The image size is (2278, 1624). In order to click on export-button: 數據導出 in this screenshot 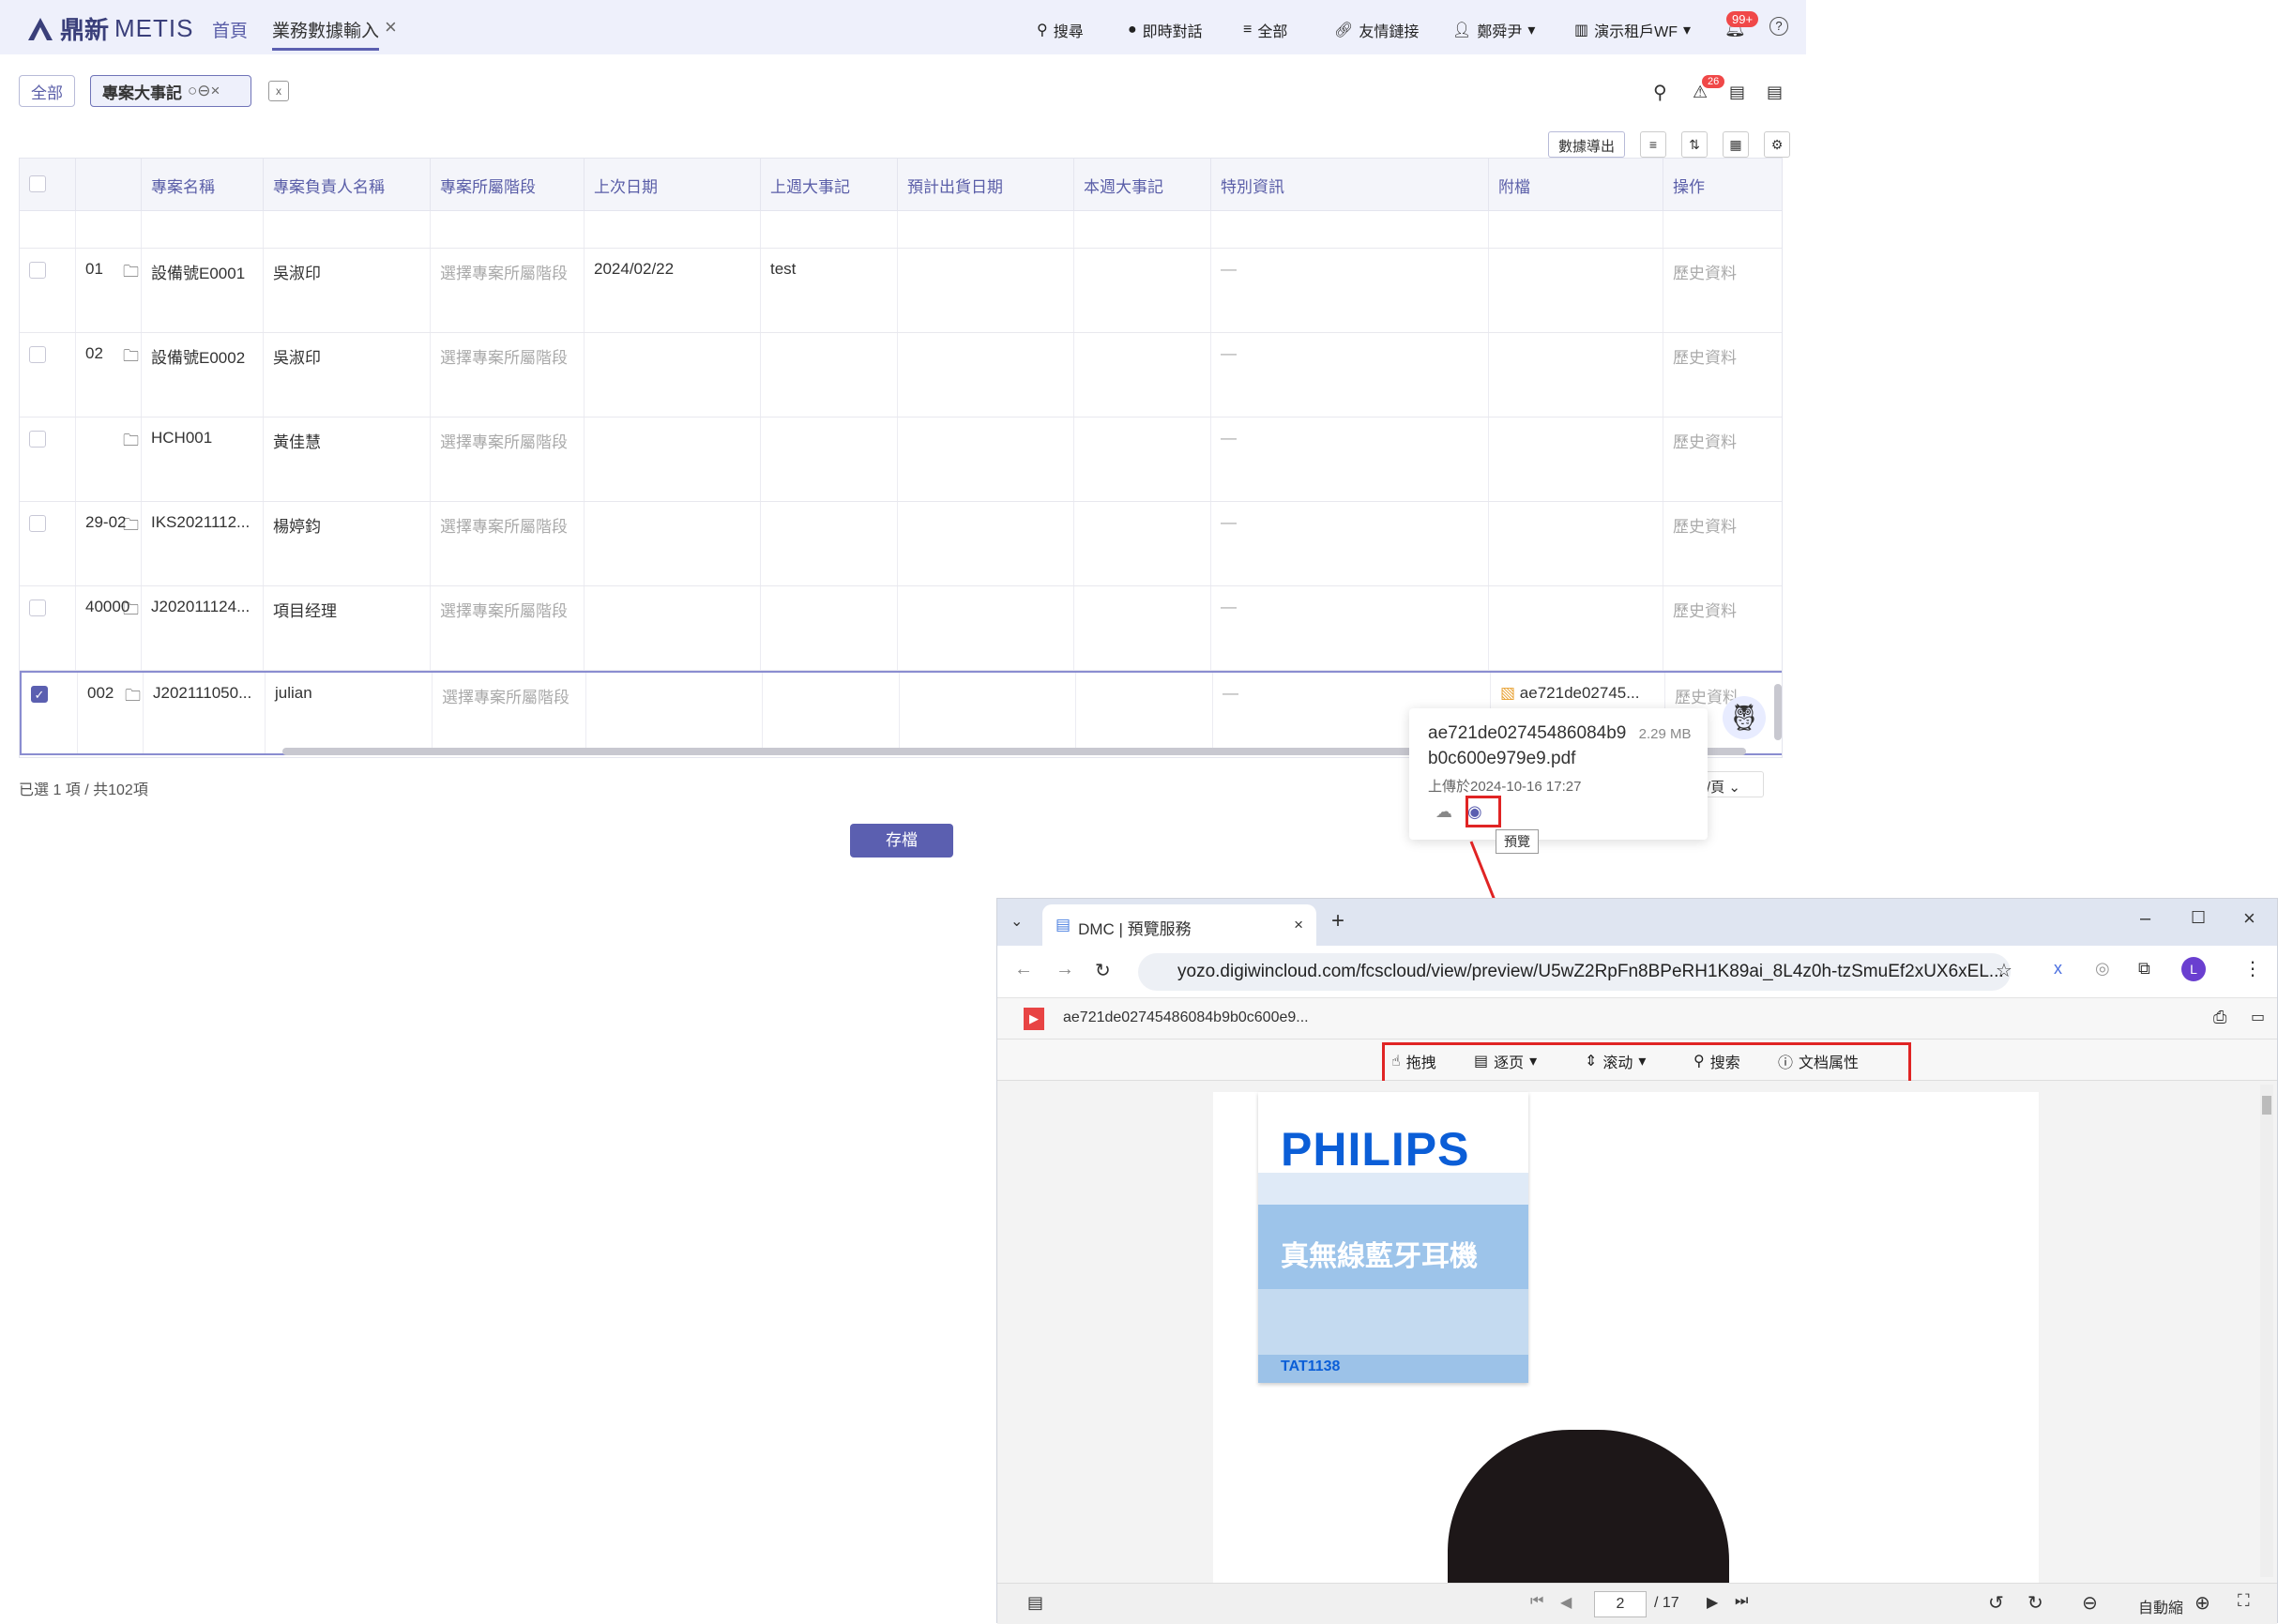, I will do `click(1587, 144)`.